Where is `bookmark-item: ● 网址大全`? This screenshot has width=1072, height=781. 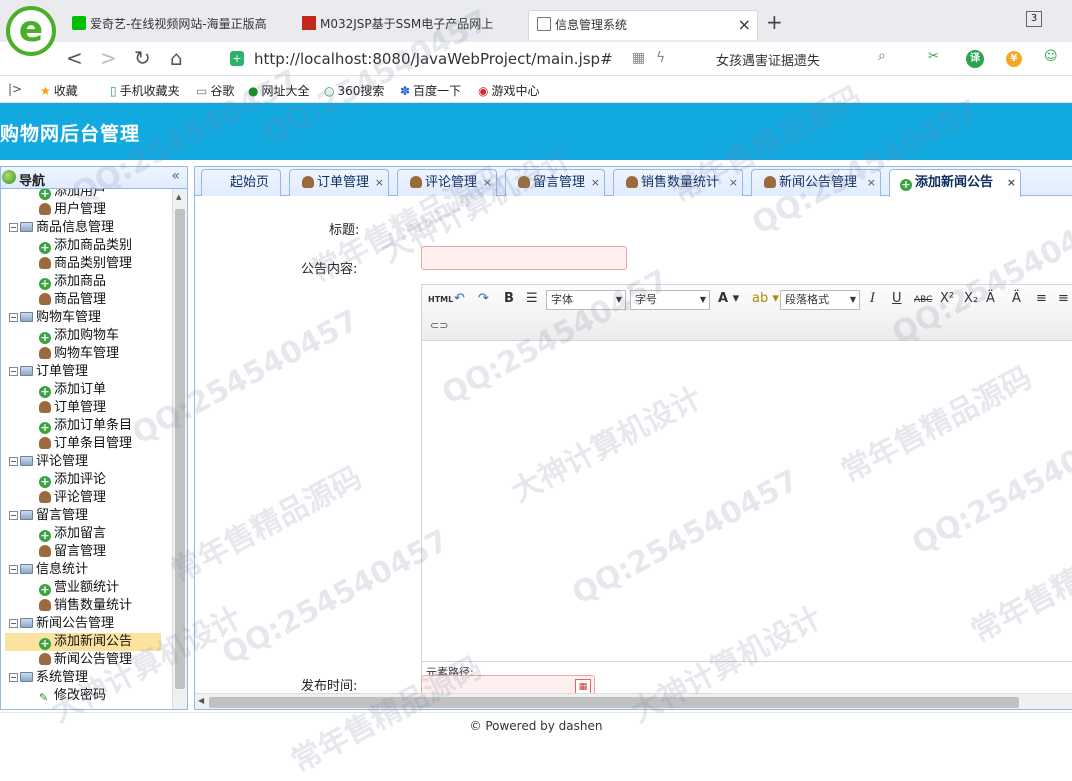 bookmark-item: ● 网址大全 is located at coordinates (279, 90).